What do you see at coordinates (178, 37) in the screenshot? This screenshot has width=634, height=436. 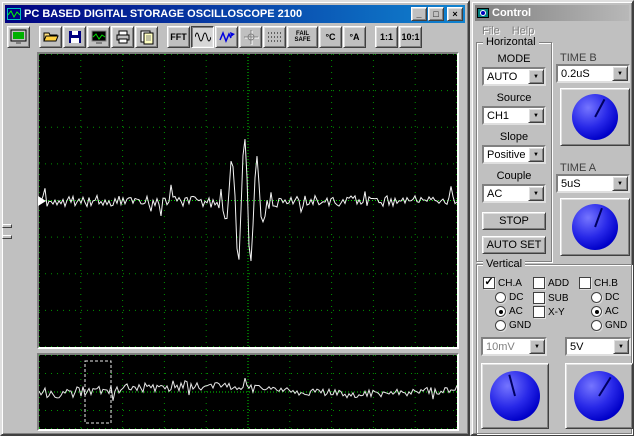 I see `fft-button: FFT` at bounding box center [178, 37].